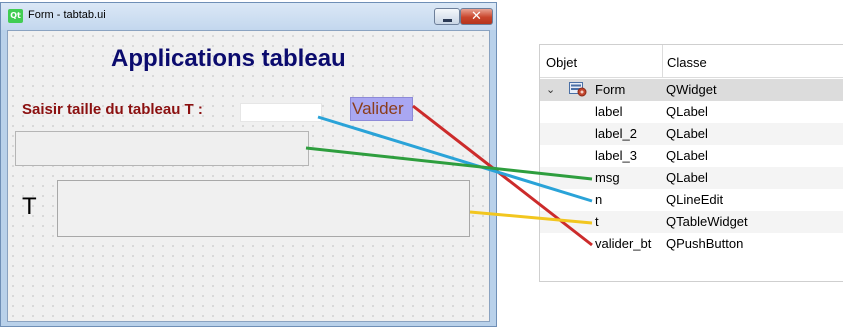 The width and height of the screenshot is (843, 329). I want to click on link-msg, so click(449, 163).